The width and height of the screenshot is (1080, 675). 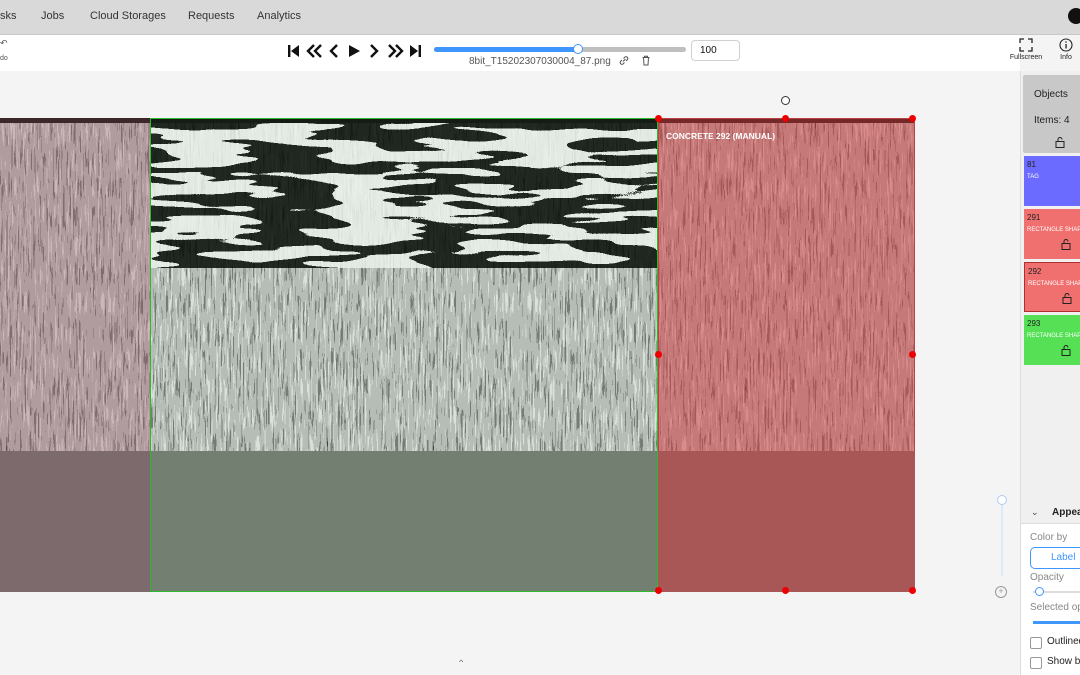 I want to click on play-icon, so click(x=354, y=51).